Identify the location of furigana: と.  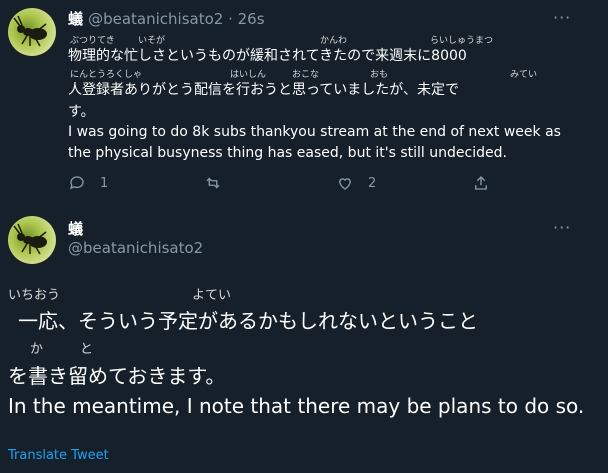
(87, 349).